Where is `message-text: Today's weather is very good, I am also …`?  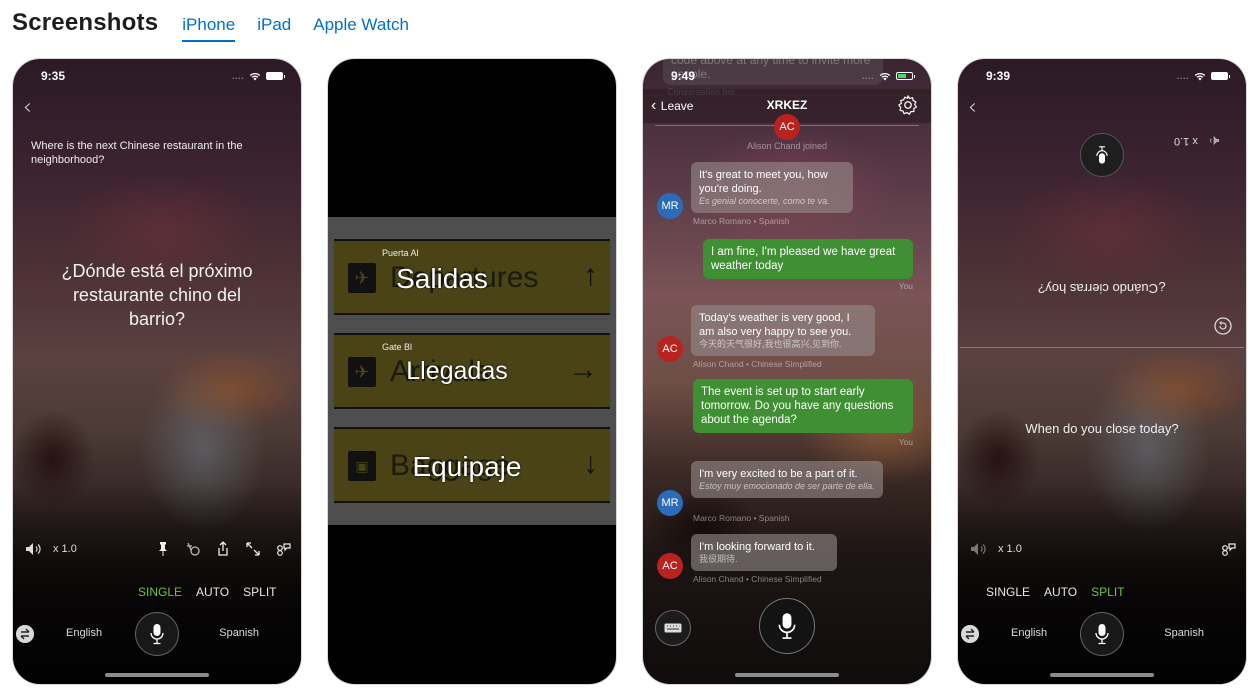 message-text: Today's weather is very good, I am also … is located at coordinates (775, 325).